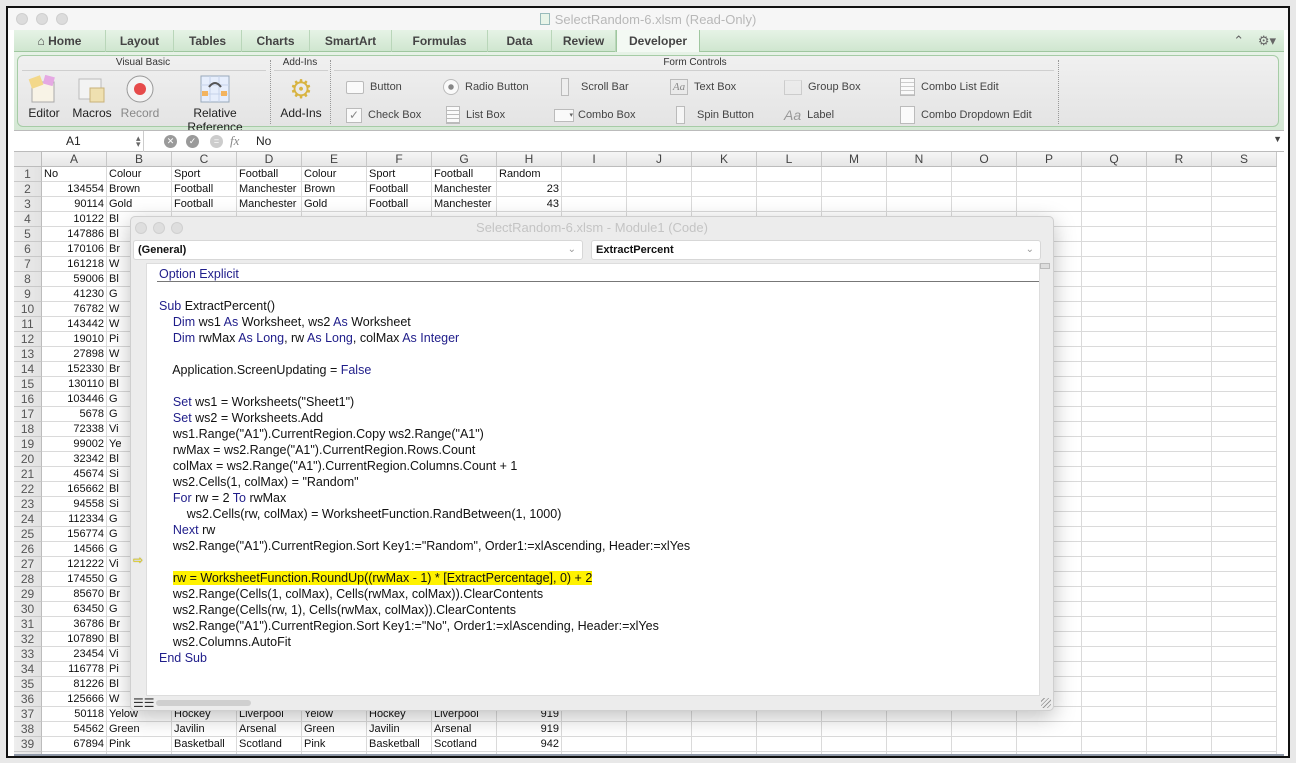 The height and width of the screenshot is (763, 1296). I want to click on cell-R9, so click(1179, 294).